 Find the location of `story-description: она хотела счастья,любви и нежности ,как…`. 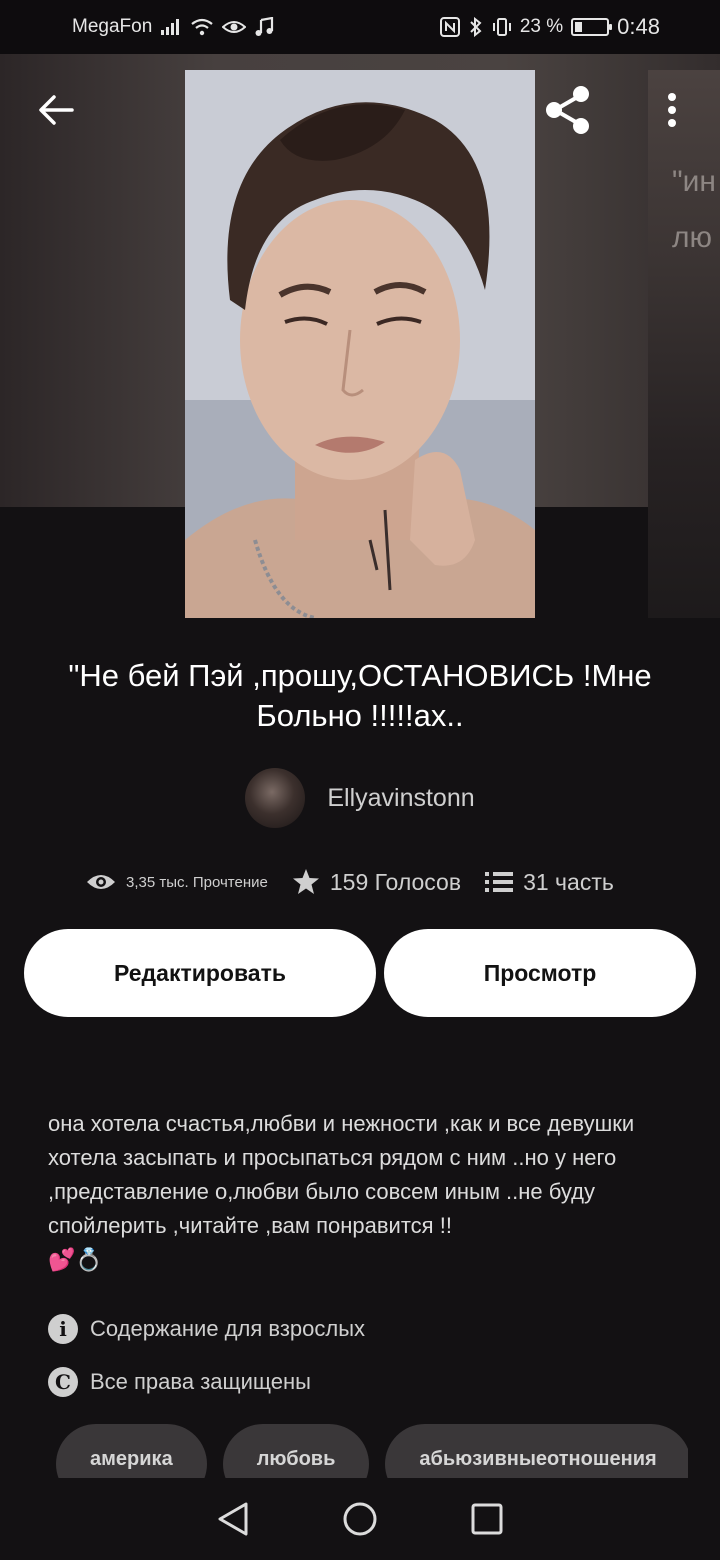

story-description: она хотела счастья,любви и нежности ,как… is located at coordinates (358, 1192).